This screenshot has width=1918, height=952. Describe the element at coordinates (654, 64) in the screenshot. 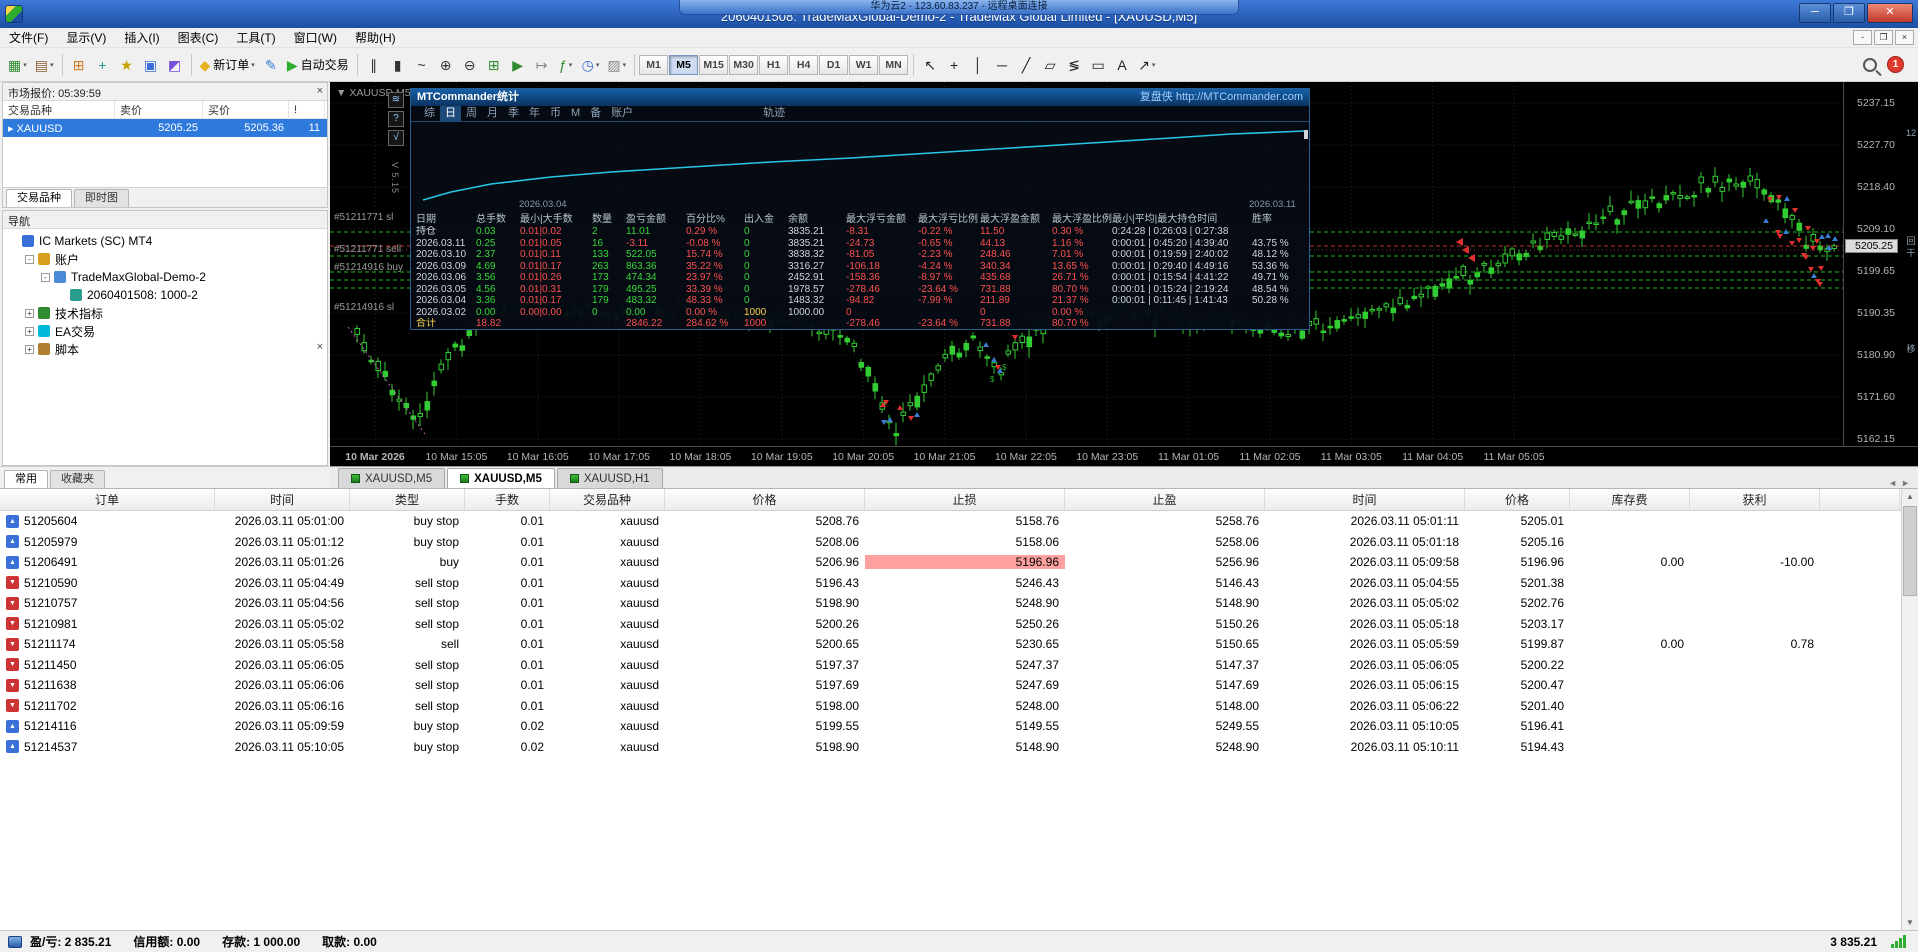

I see `timeframe-m1-button: M1` at that location.